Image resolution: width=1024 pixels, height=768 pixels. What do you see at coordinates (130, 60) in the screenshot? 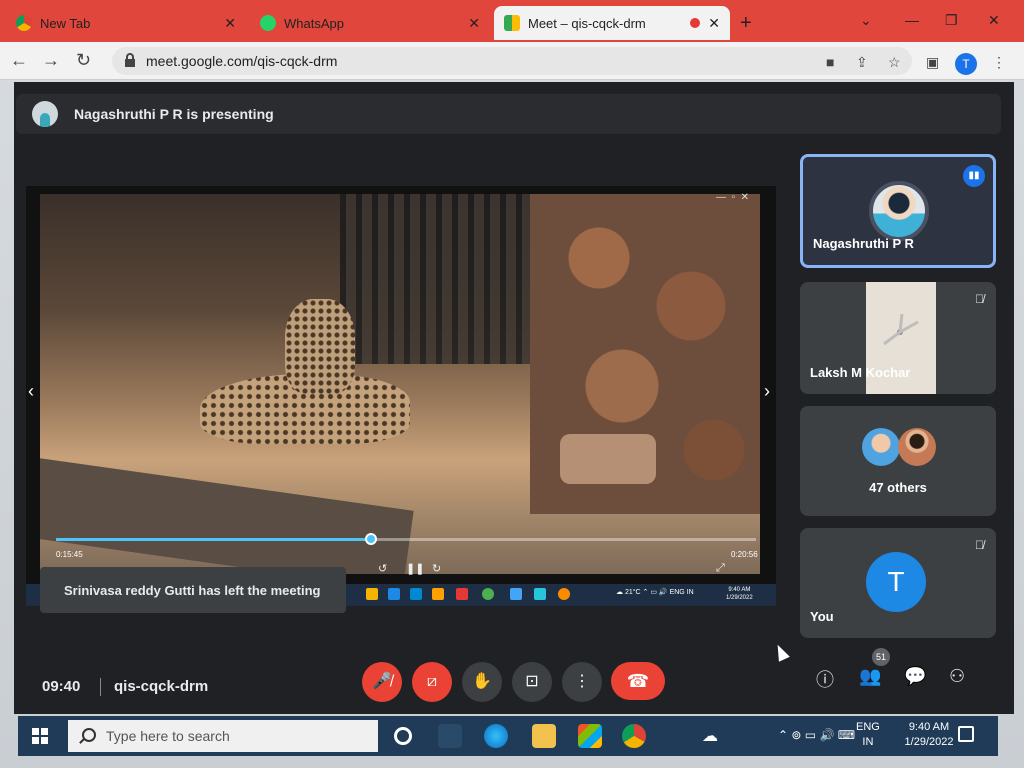
I see `lock-icon` at bounding box center [130, 60].